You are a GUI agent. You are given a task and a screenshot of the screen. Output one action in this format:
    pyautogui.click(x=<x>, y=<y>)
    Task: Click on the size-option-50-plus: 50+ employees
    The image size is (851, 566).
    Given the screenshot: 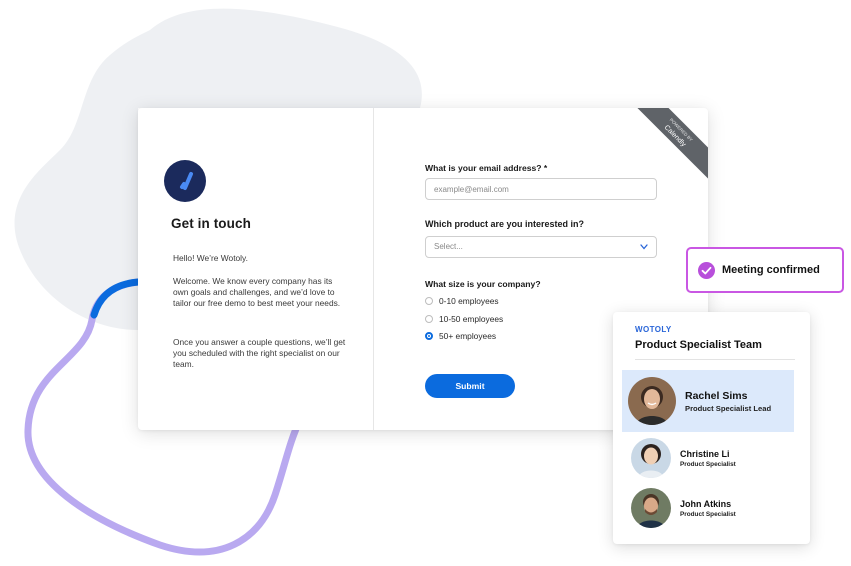 What is the action you would take?
    pyautogui.click(x=460, y=336)
    